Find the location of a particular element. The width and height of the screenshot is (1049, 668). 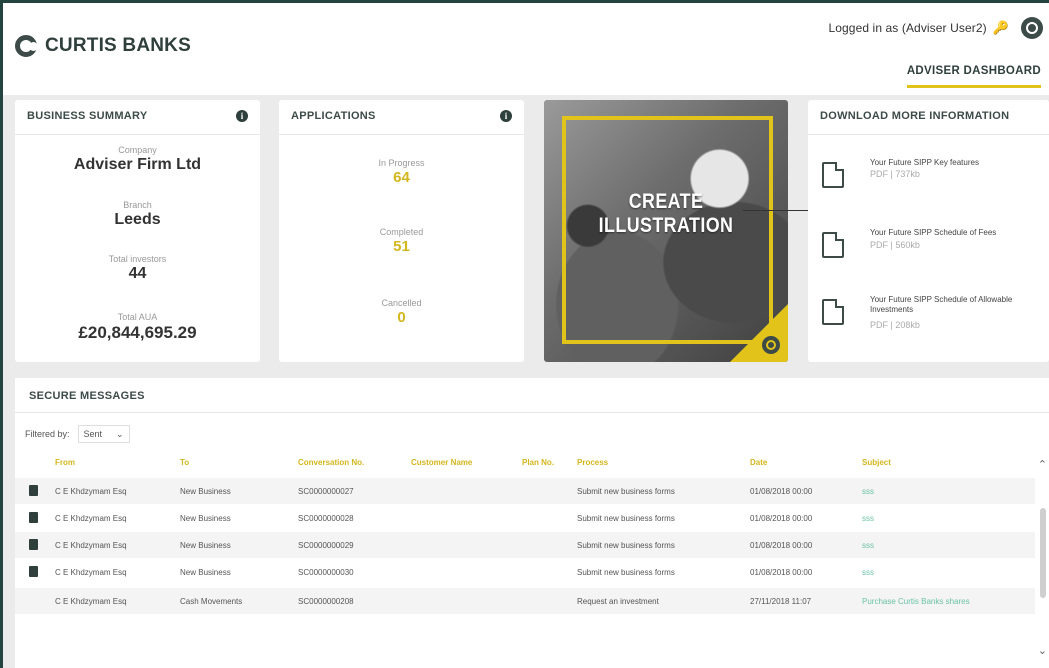

brand-logo: CURTIS BANKS is located at coordinates (103, 46).